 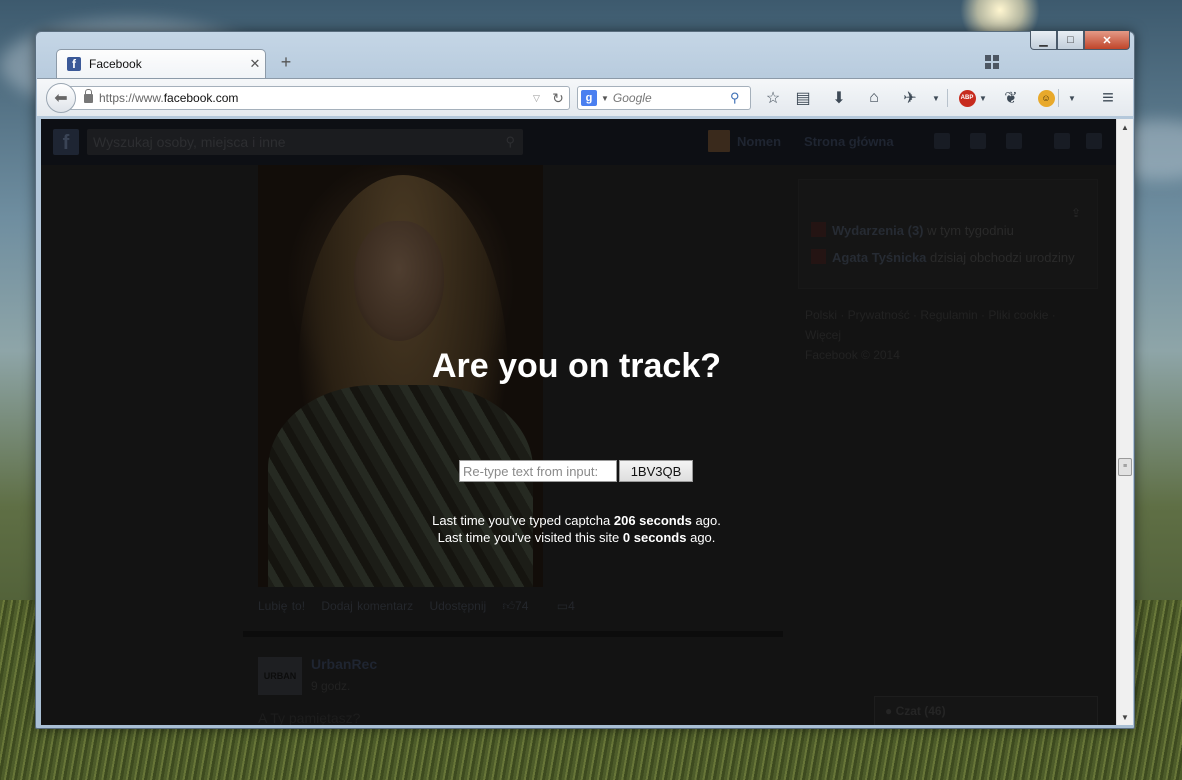 I want to click on tab-title: Facebook, so click(x=115, y=64).